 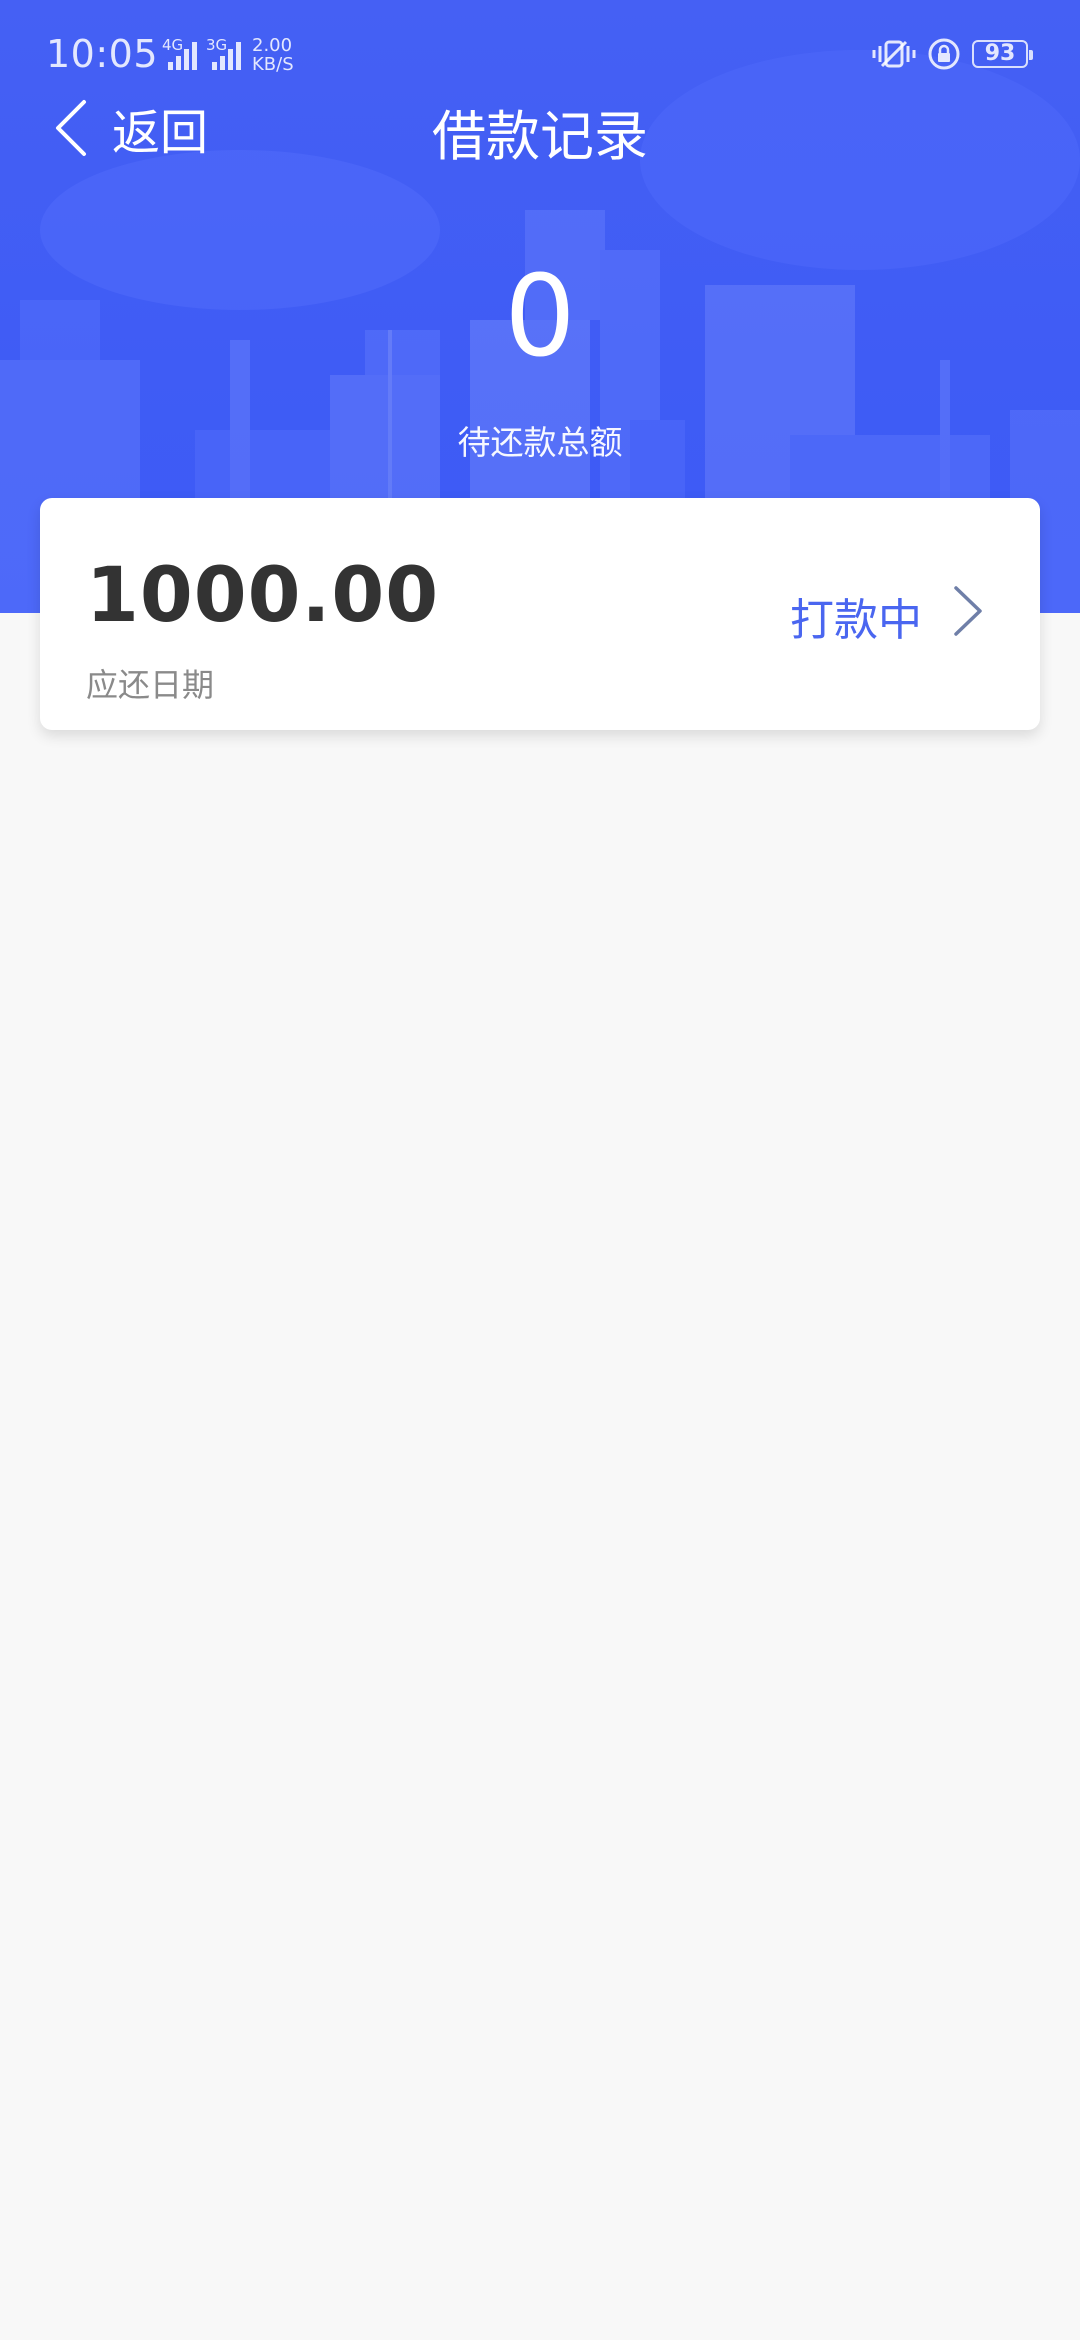 I want to click on battery-icon: 93, so click(x=1002, y=54).